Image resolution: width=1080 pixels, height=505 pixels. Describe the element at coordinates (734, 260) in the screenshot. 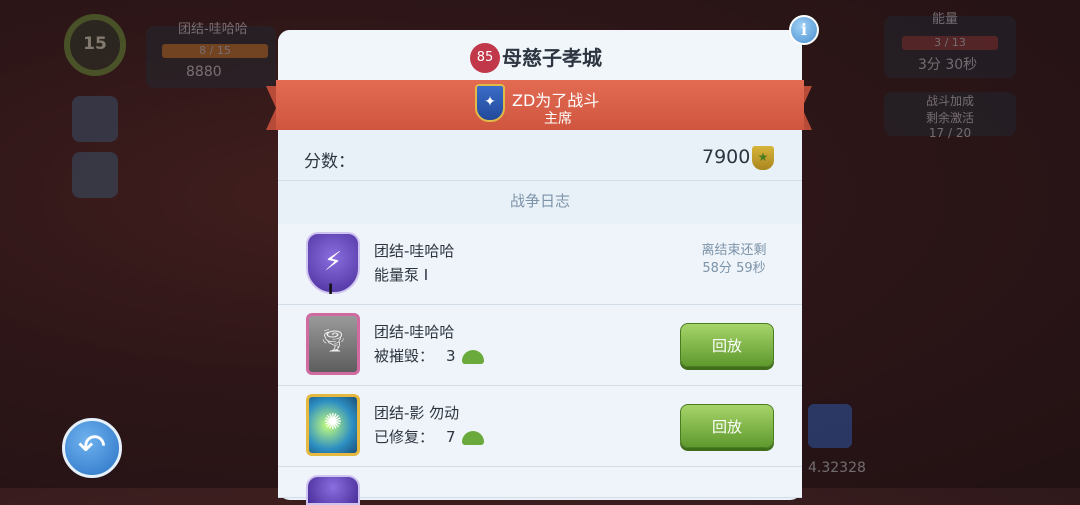

I see `entry-timer: 离结束还剩 58分 59秒` at that location.